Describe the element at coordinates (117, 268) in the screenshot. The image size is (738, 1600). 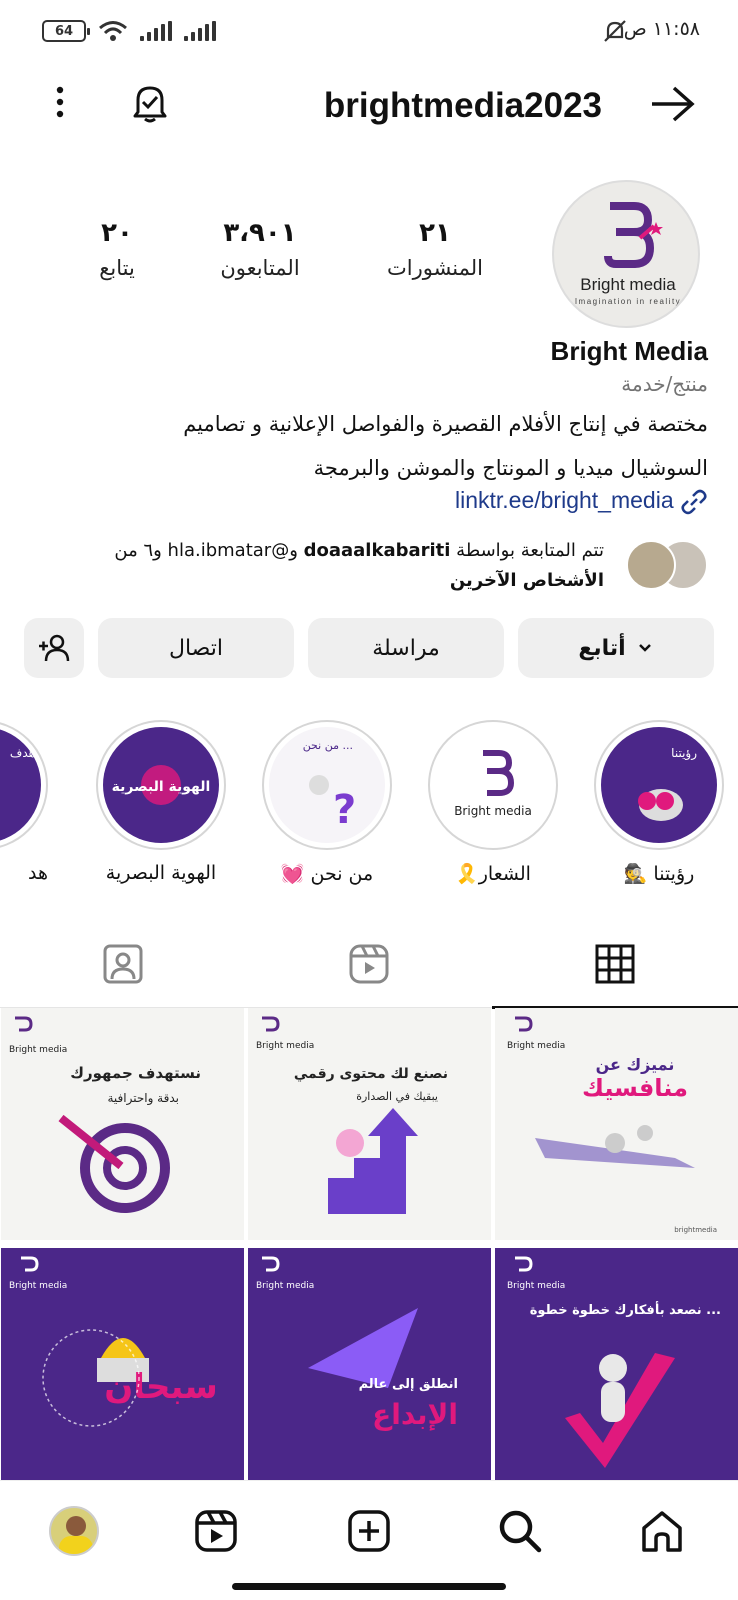
I see `stat-label: يتابع` at that location.